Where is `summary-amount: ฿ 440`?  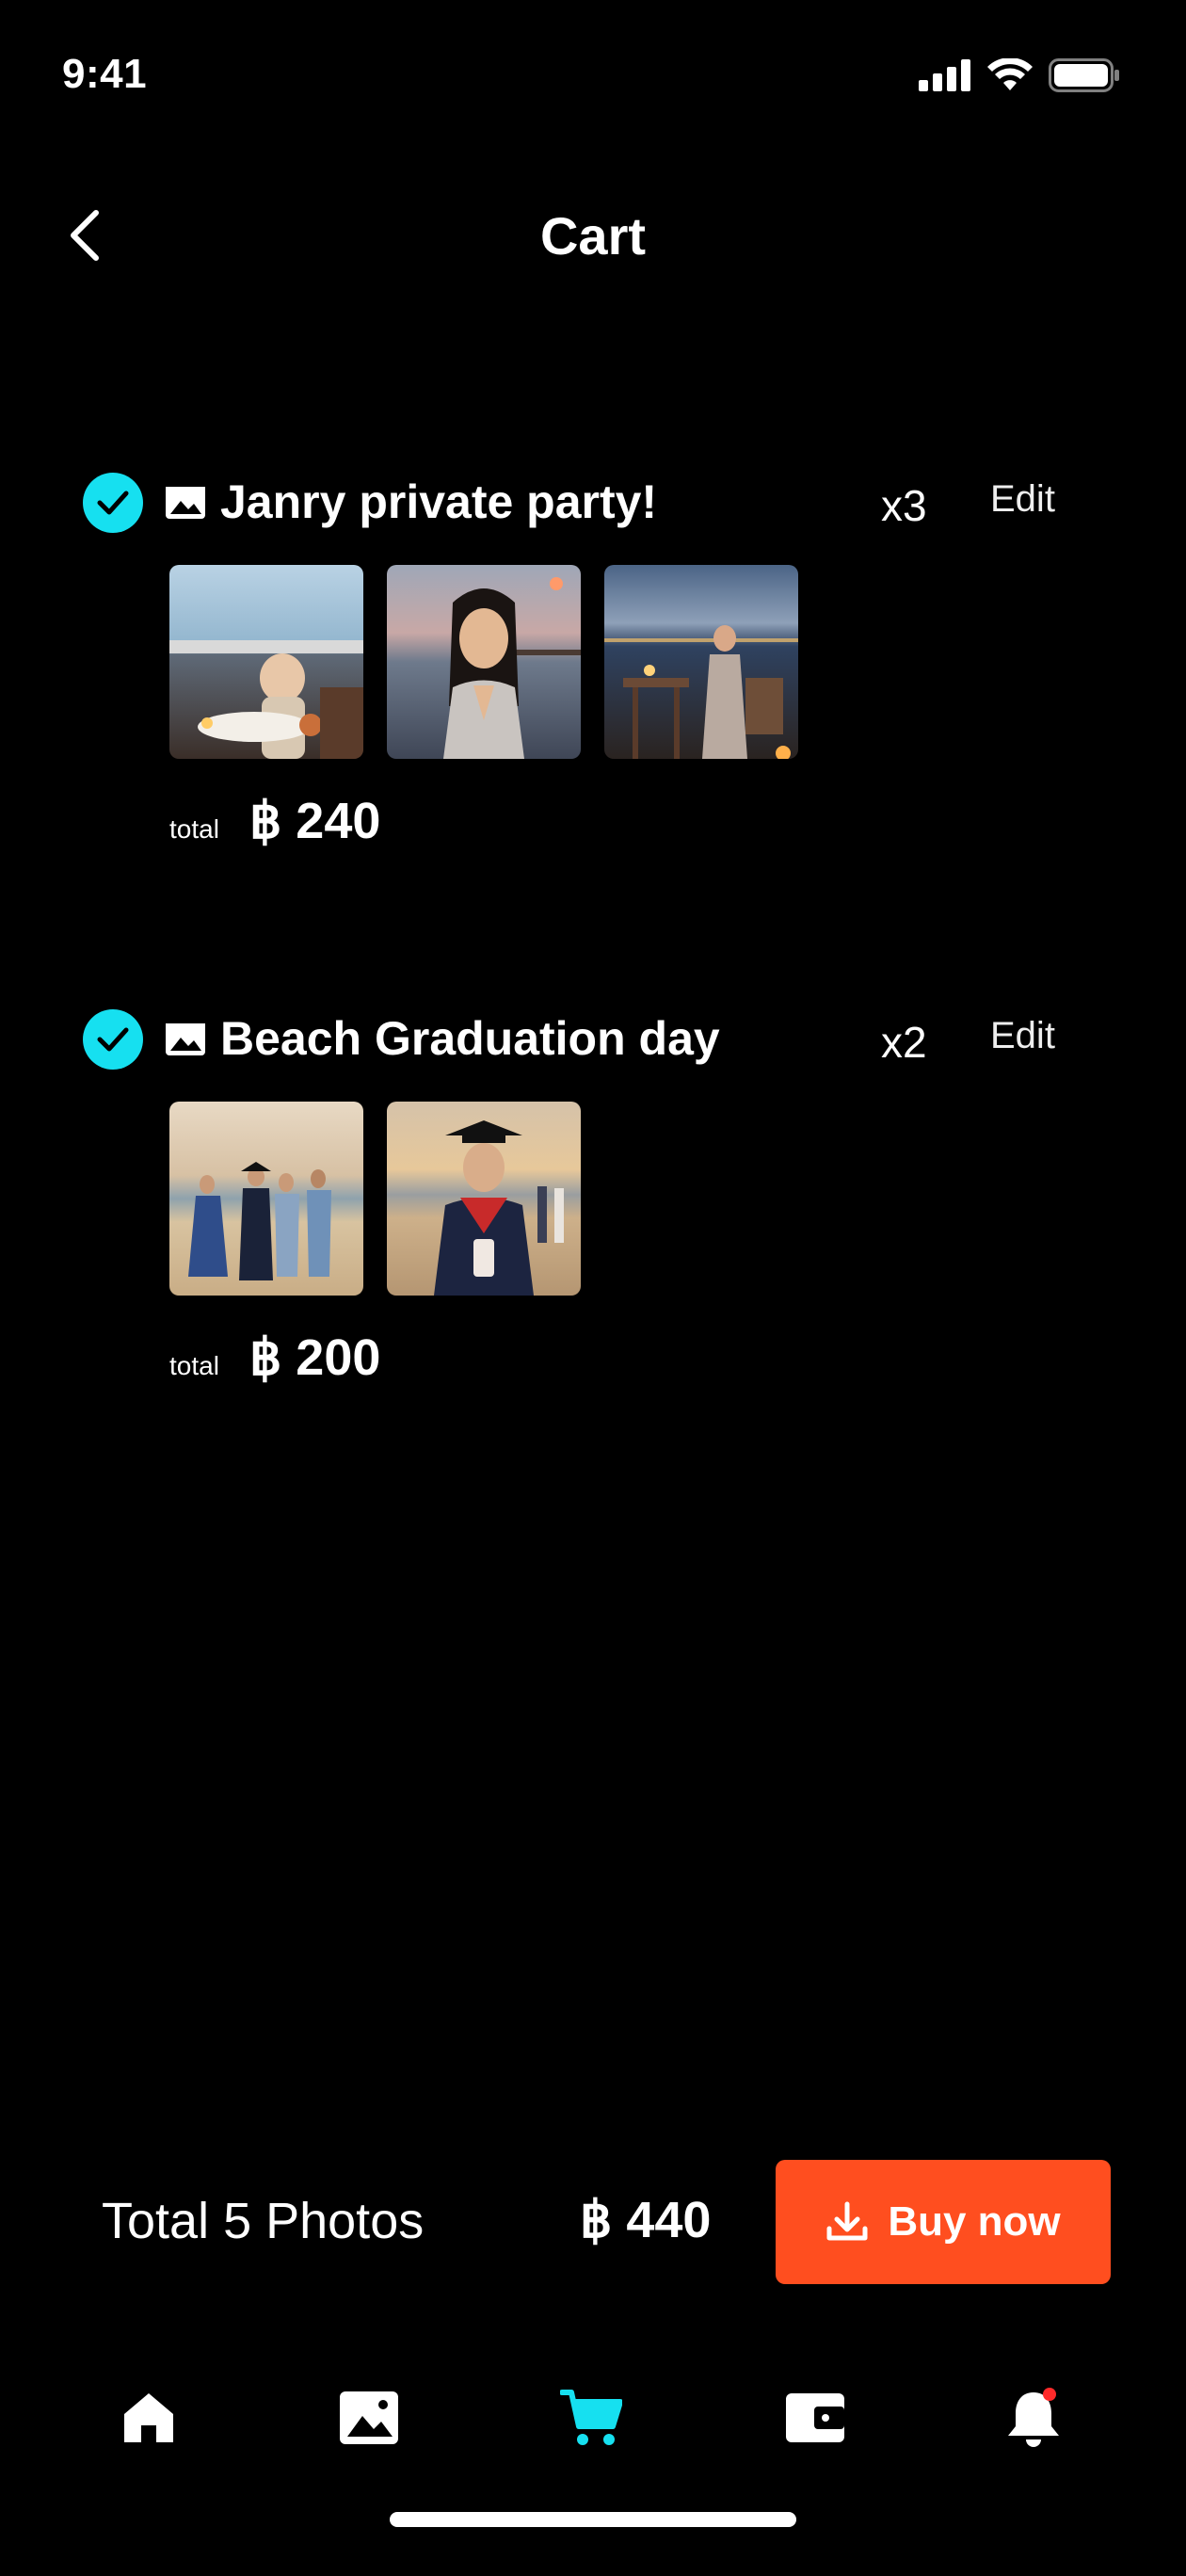 summary-amount: ฿ 440 is located at coordinates (646, 2220).